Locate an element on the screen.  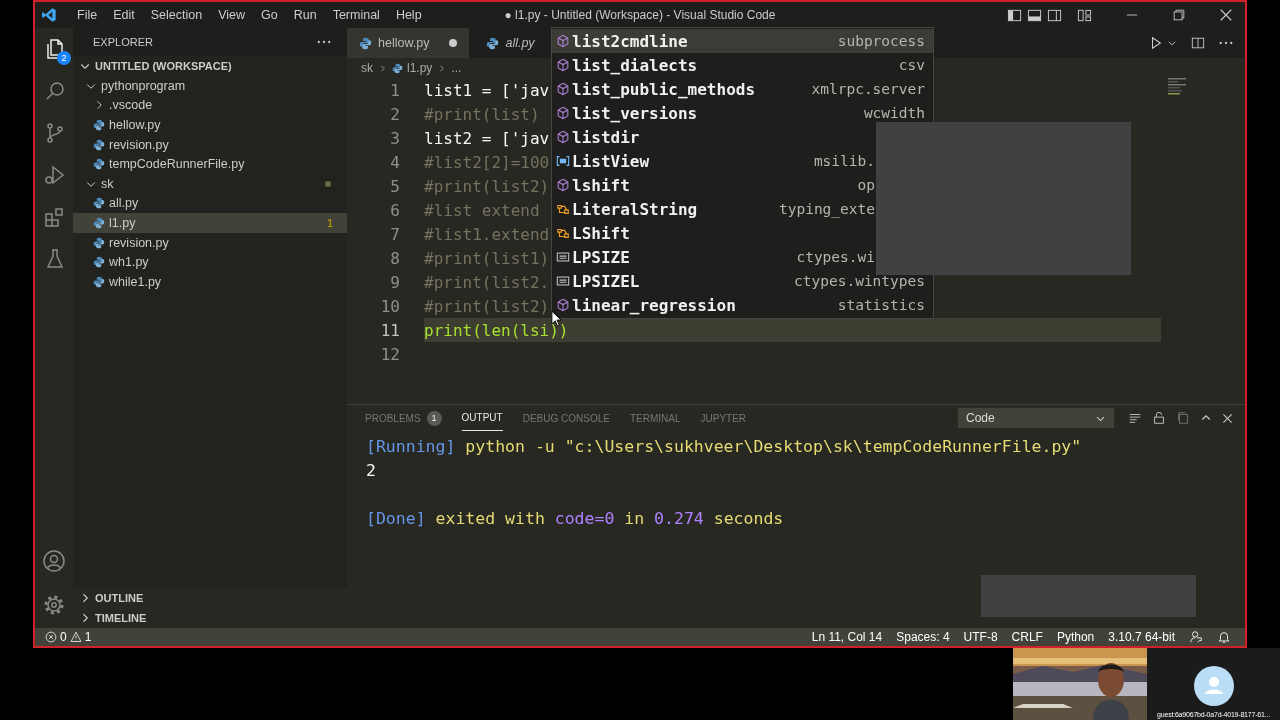
lock-icon is located at coordinates (1159, 418).